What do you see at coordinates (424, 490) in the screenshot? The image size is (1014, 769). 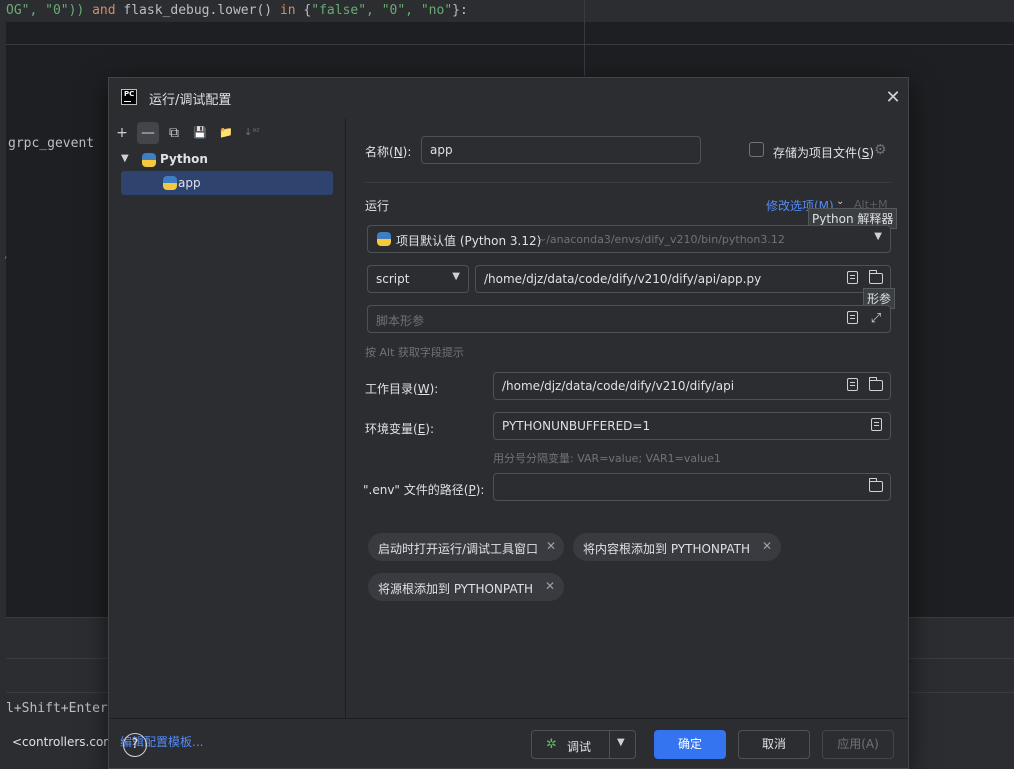 I see `env-file-label: ".env" 文件的路径(P):` at bounding box center [424, 490].